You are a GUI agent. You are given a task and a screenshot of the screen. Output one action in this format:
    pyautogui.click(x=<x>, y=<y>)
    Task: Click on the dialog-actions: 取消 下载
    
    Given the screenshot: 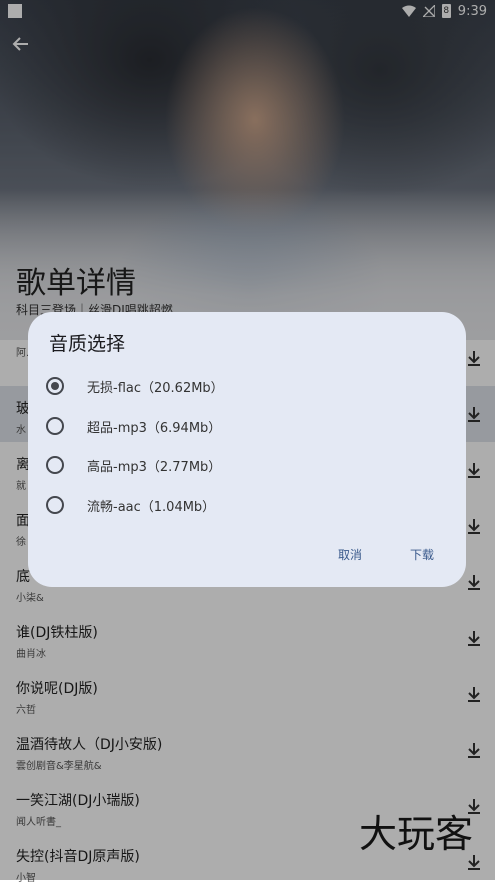 What is the action you would take?
    pyautogui.click(x=386, y=554)
    